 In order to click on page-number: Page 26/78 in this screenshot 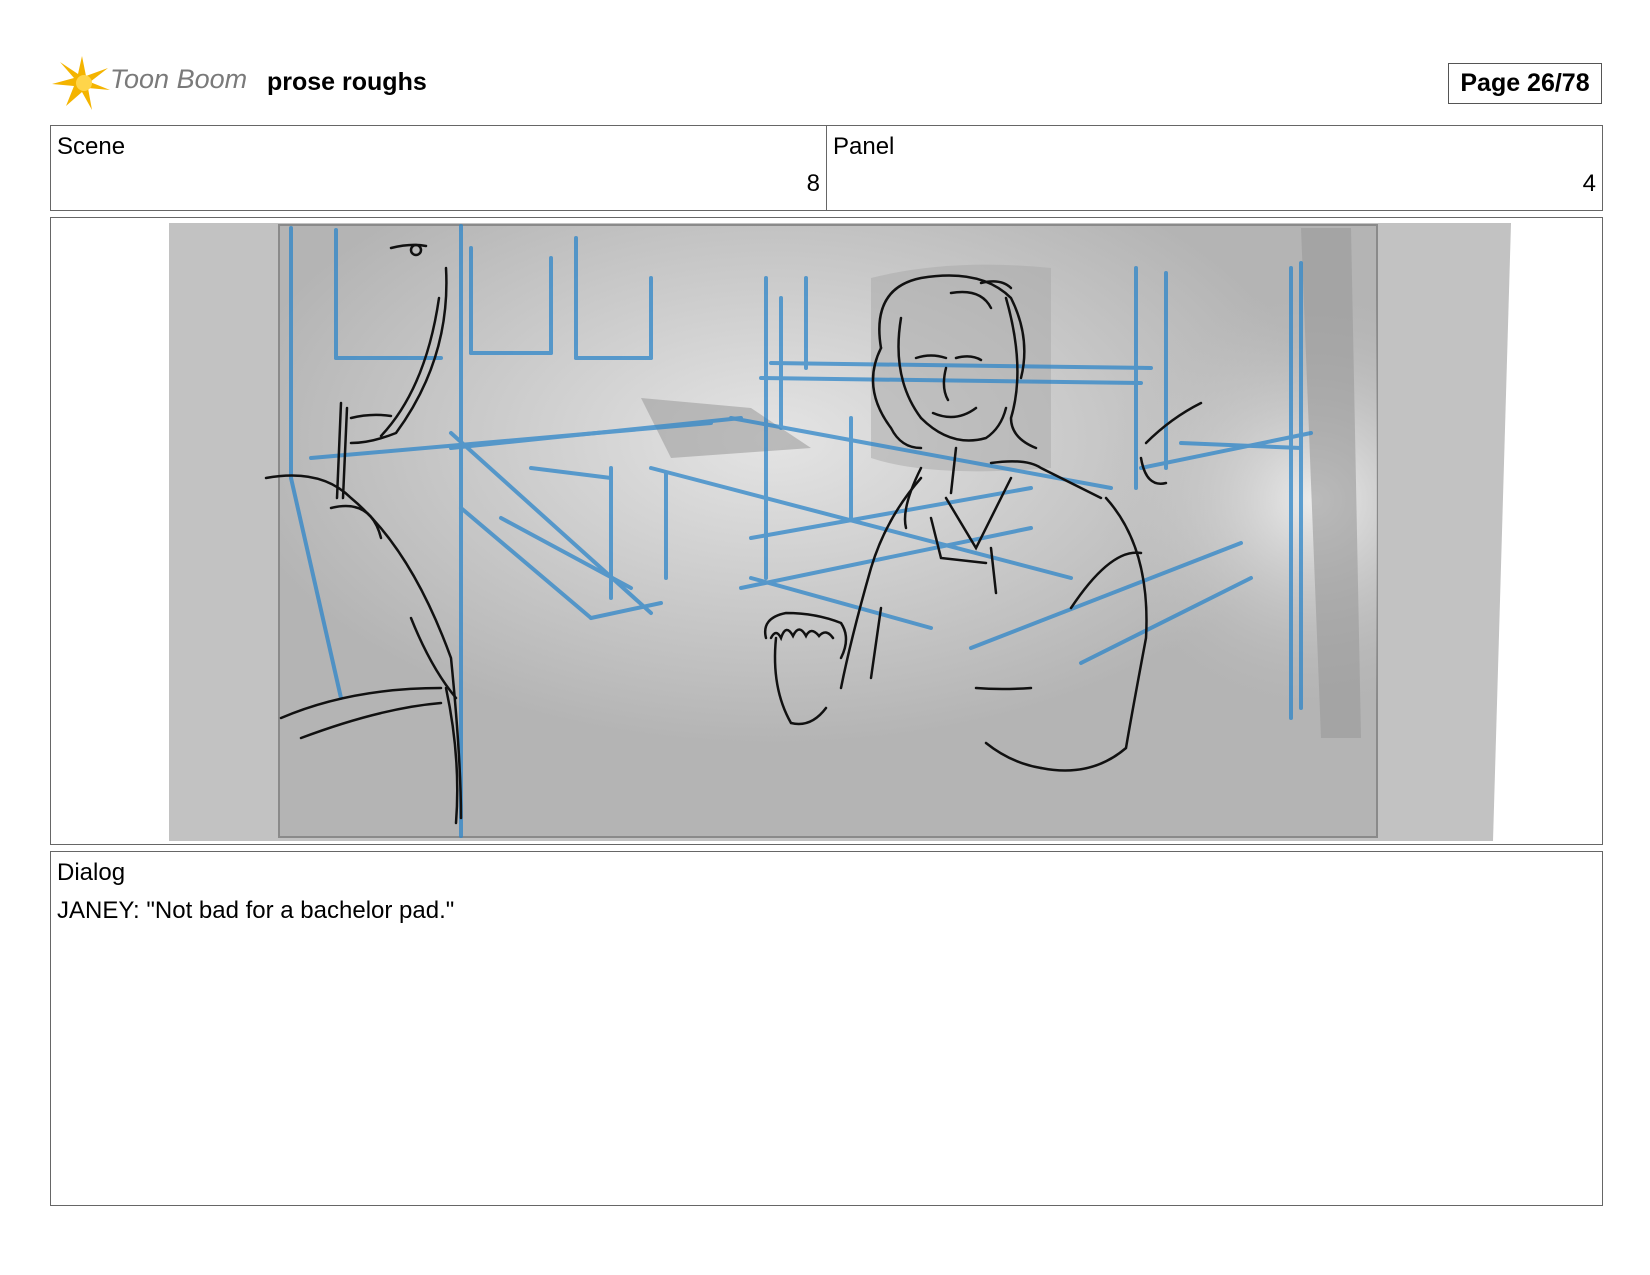, I will do `click(1525, 83)`.